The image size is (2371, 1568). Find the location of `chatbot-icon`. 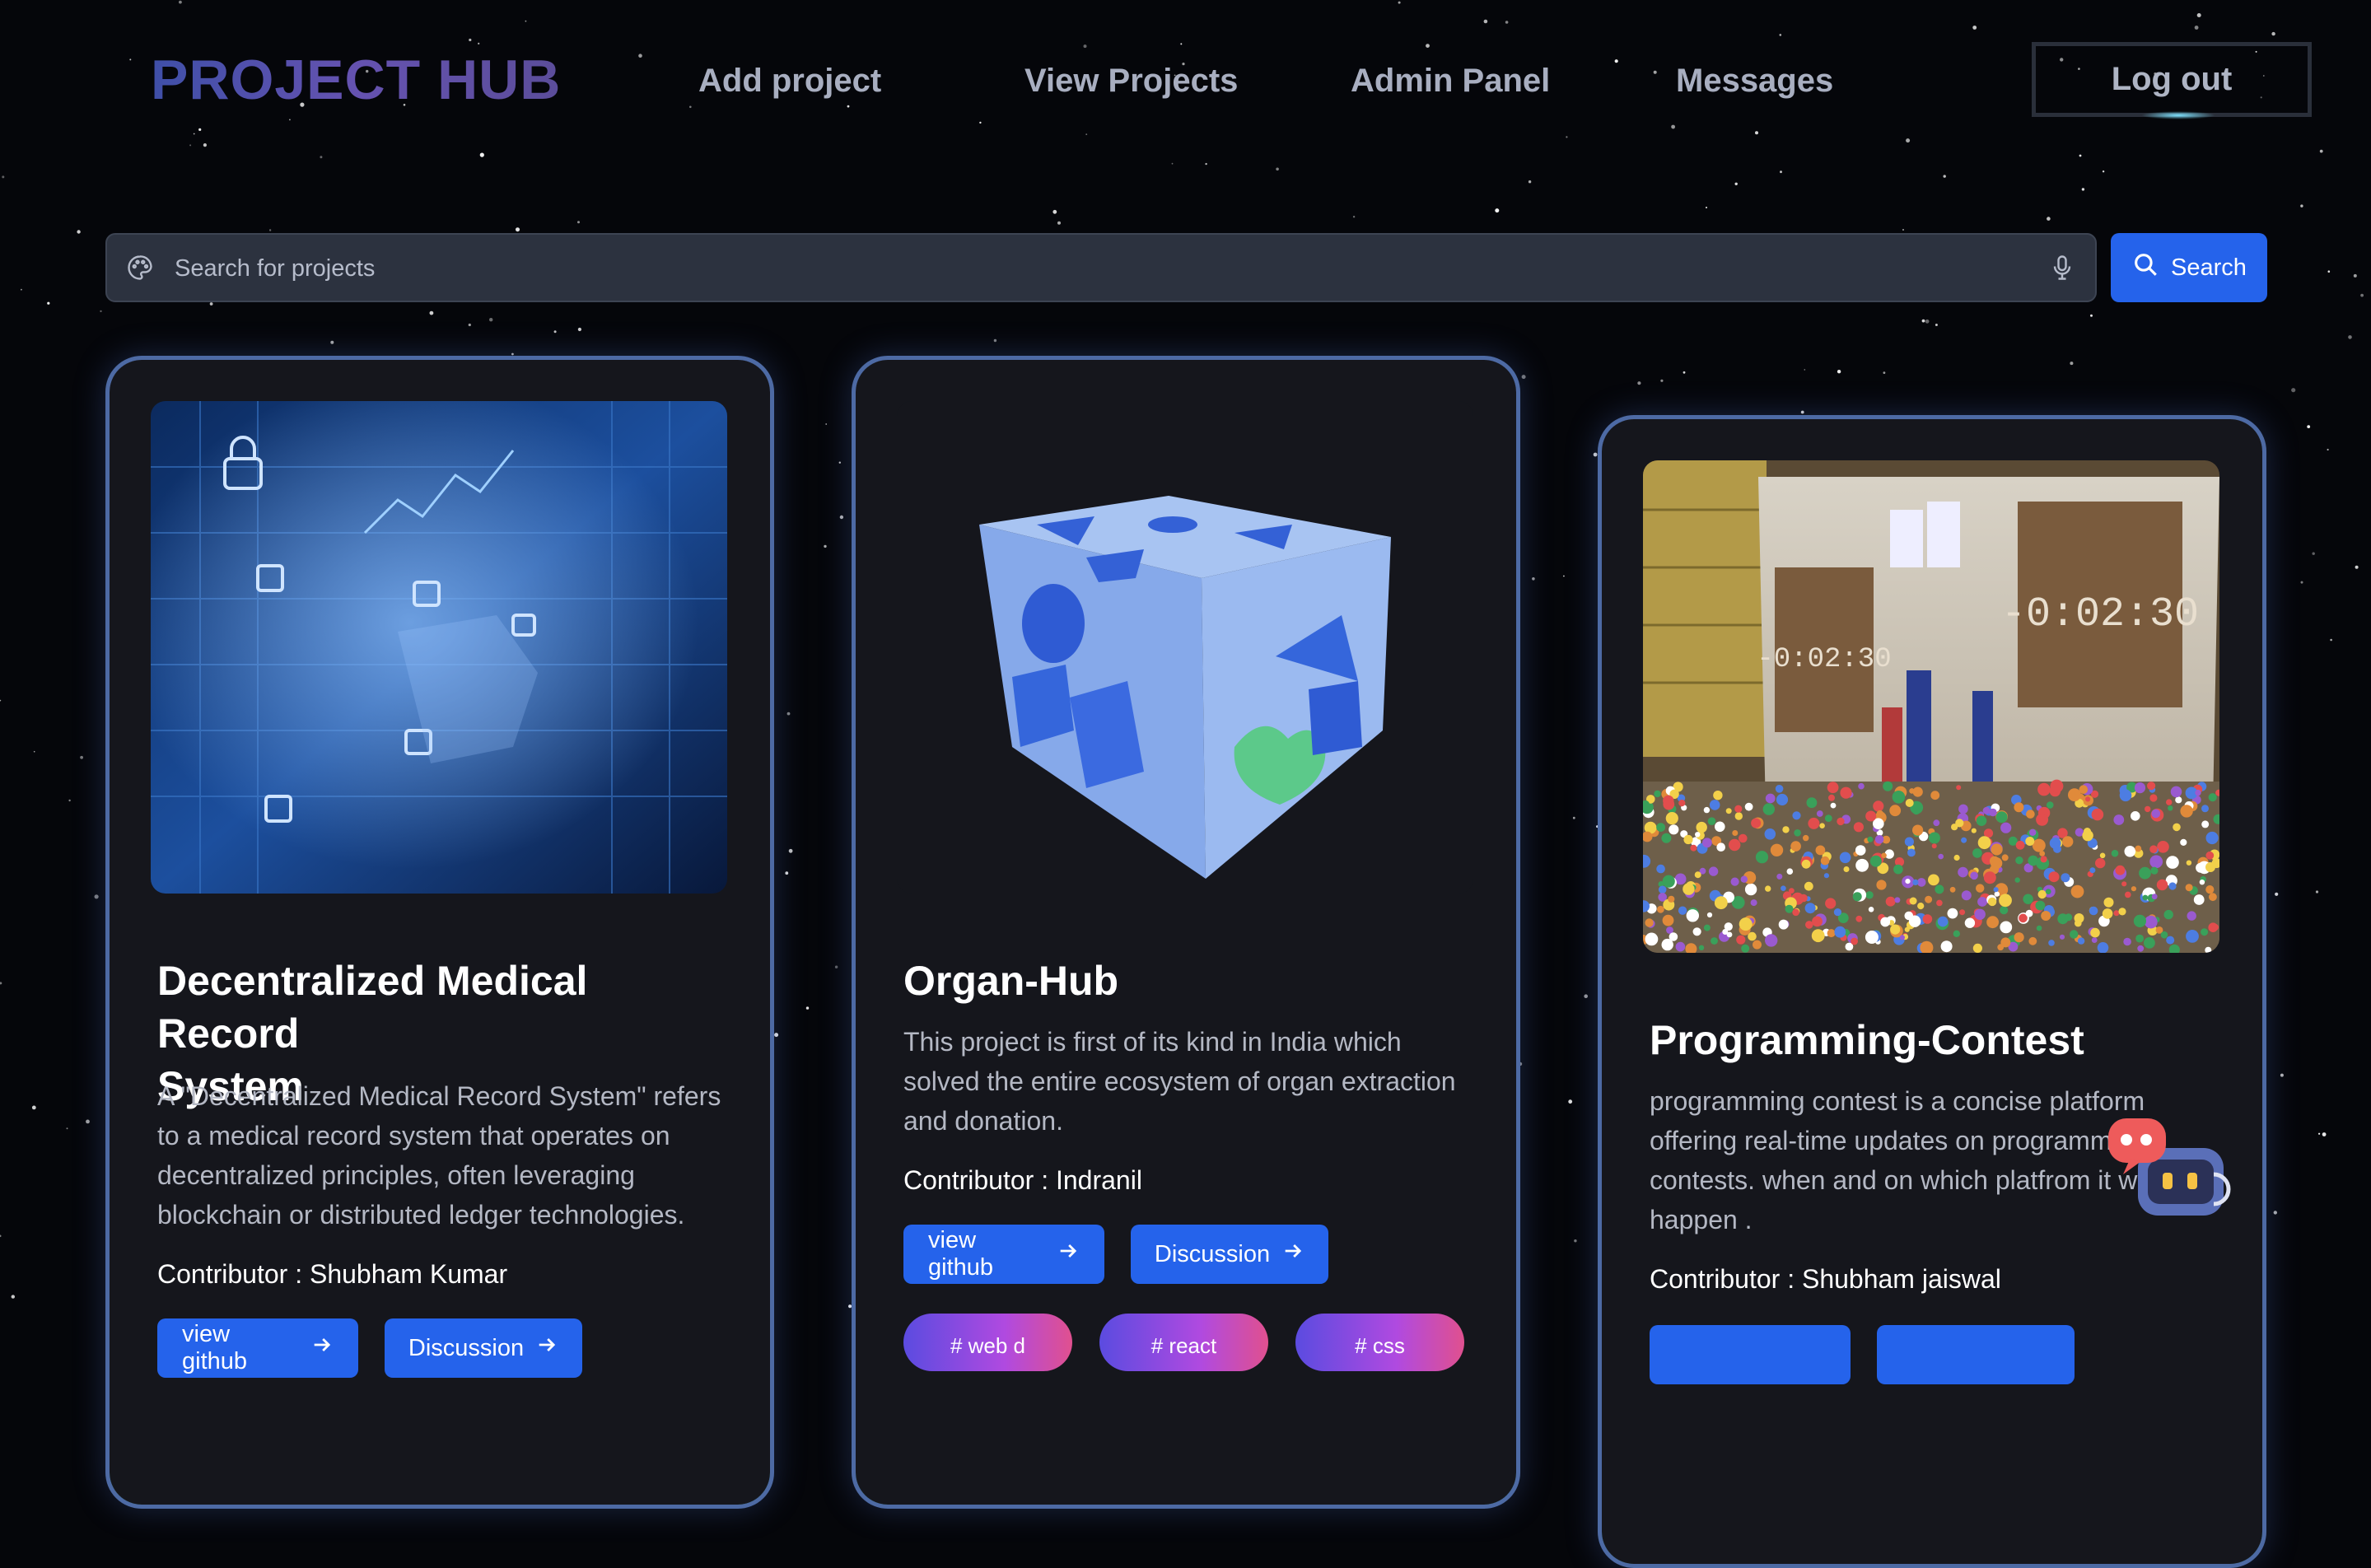

chatbot-icon is located at coordinates (2174, 1166).